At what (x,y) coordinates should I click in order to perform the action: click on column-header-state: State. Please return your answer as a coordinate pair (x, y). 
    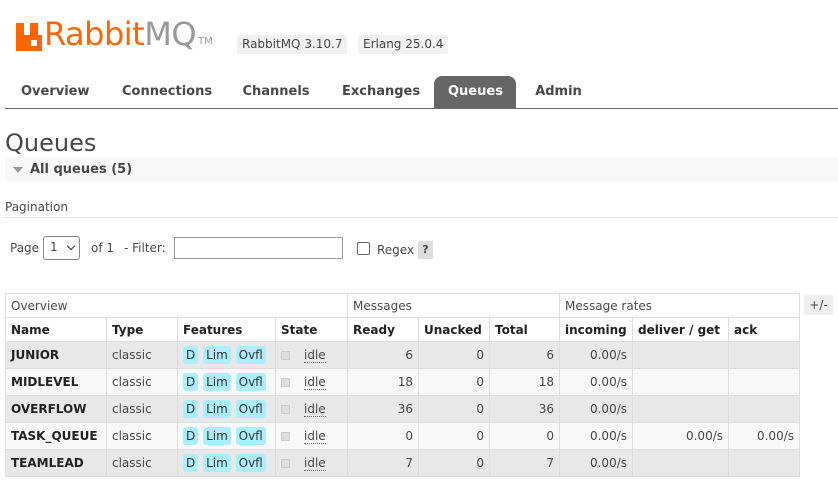
    Looking at the image, I should click on (311, 329).